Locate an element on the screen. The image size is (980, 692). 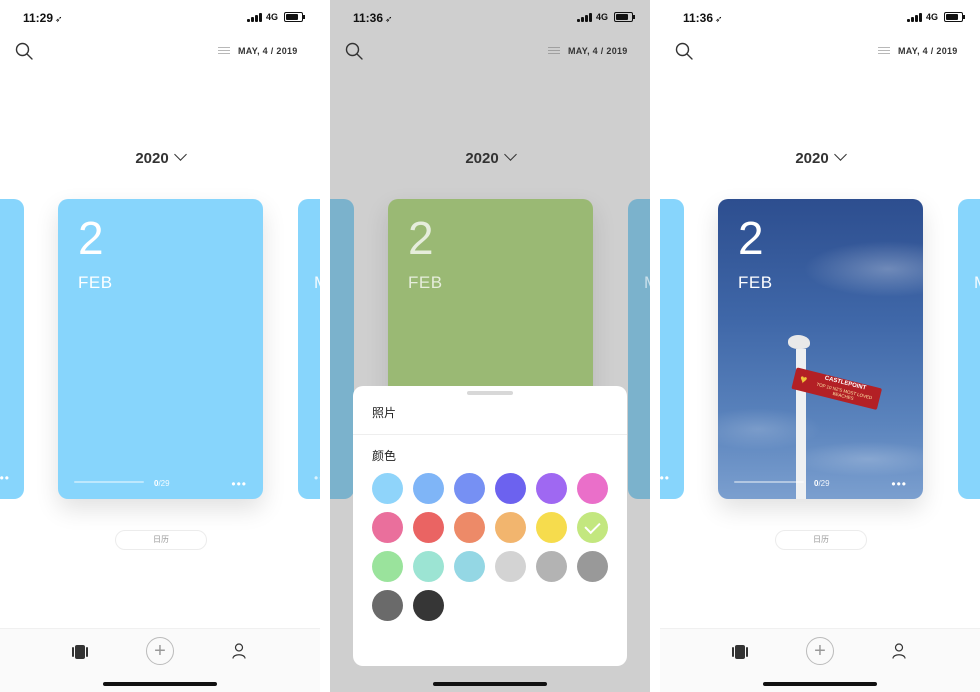
status-time: 11:29 ➶ is located at coordinates (43, 18).